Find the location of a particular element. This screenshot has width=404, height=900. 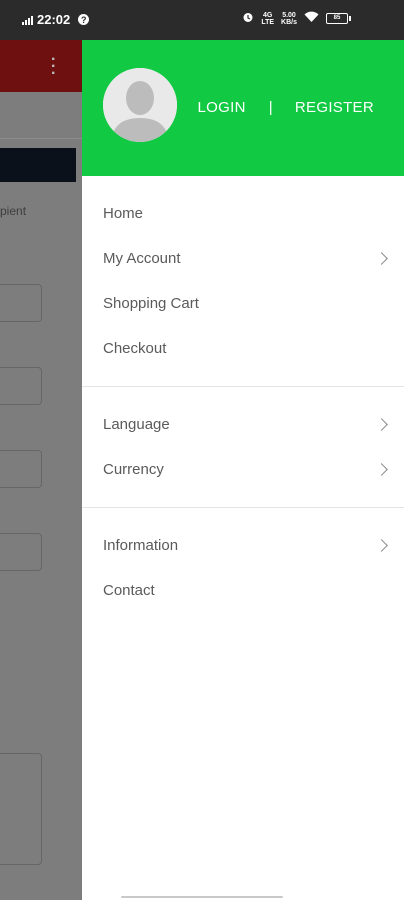

alarm-icon is located at coordinates (248, 18).